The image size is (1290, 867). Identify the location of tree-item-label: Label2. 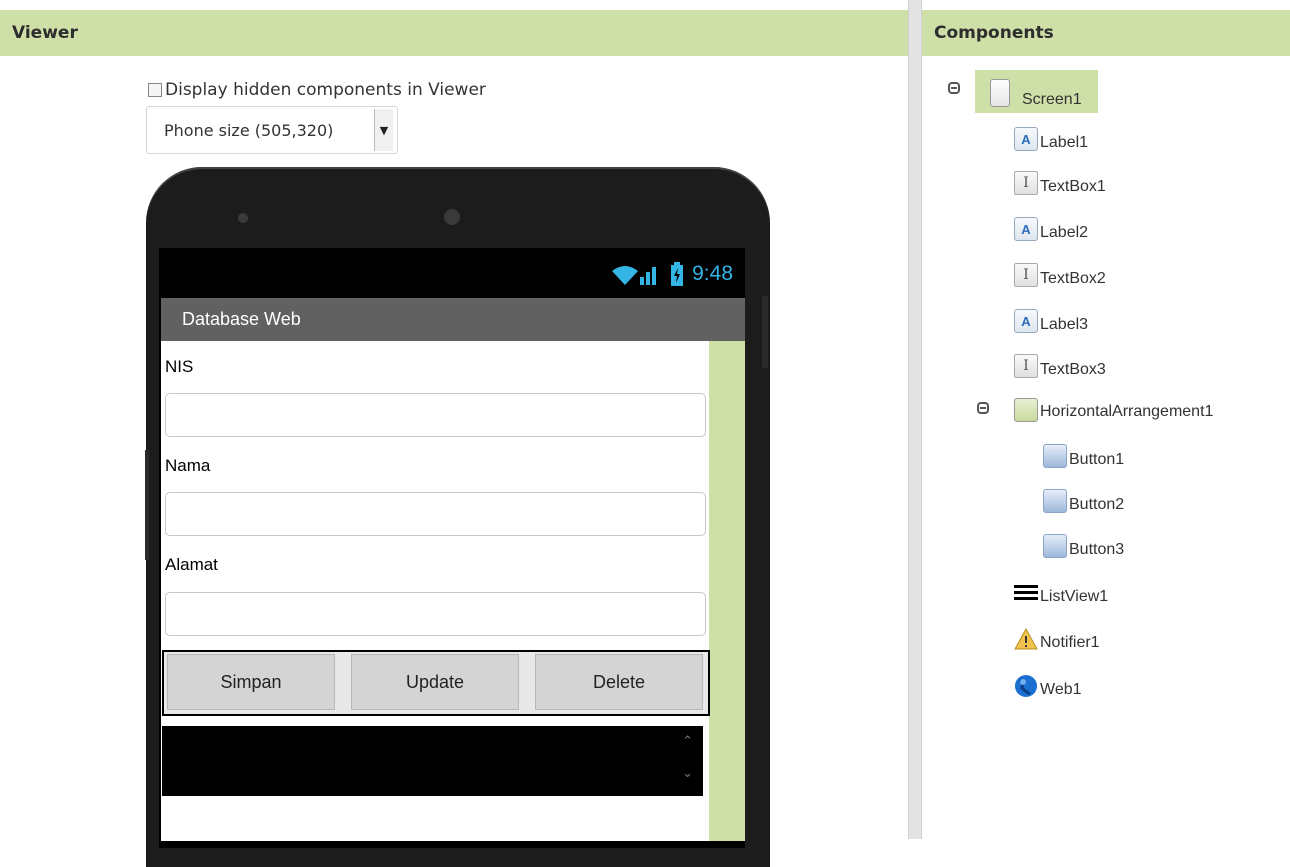
(1064, 232).